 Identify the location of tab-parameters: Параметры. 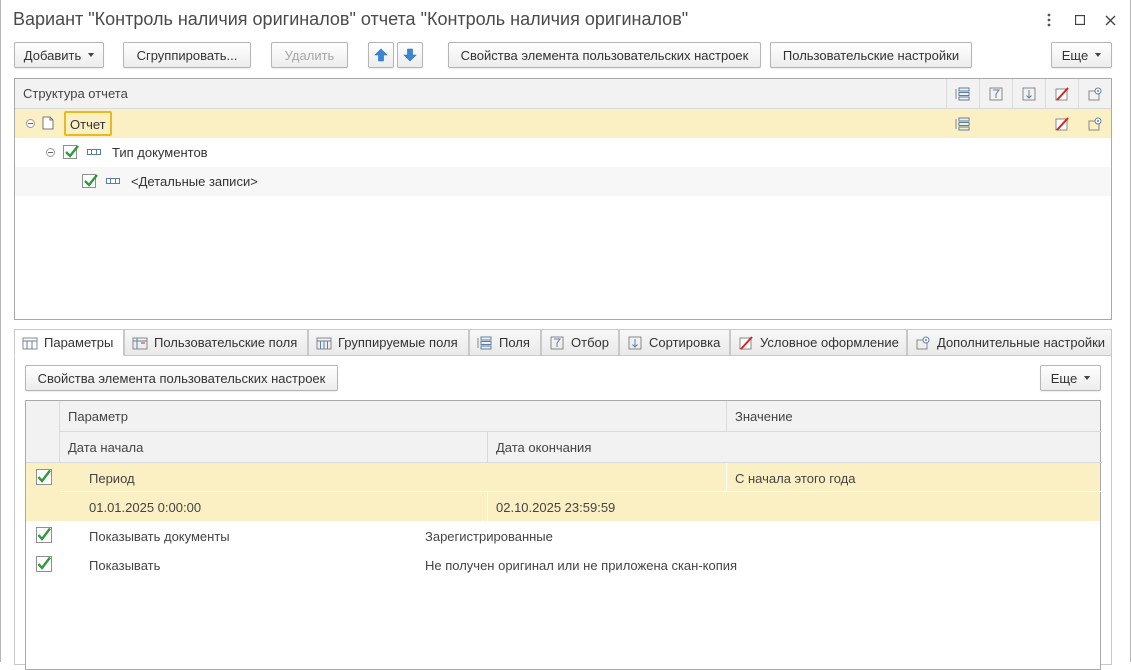
(69, 342).